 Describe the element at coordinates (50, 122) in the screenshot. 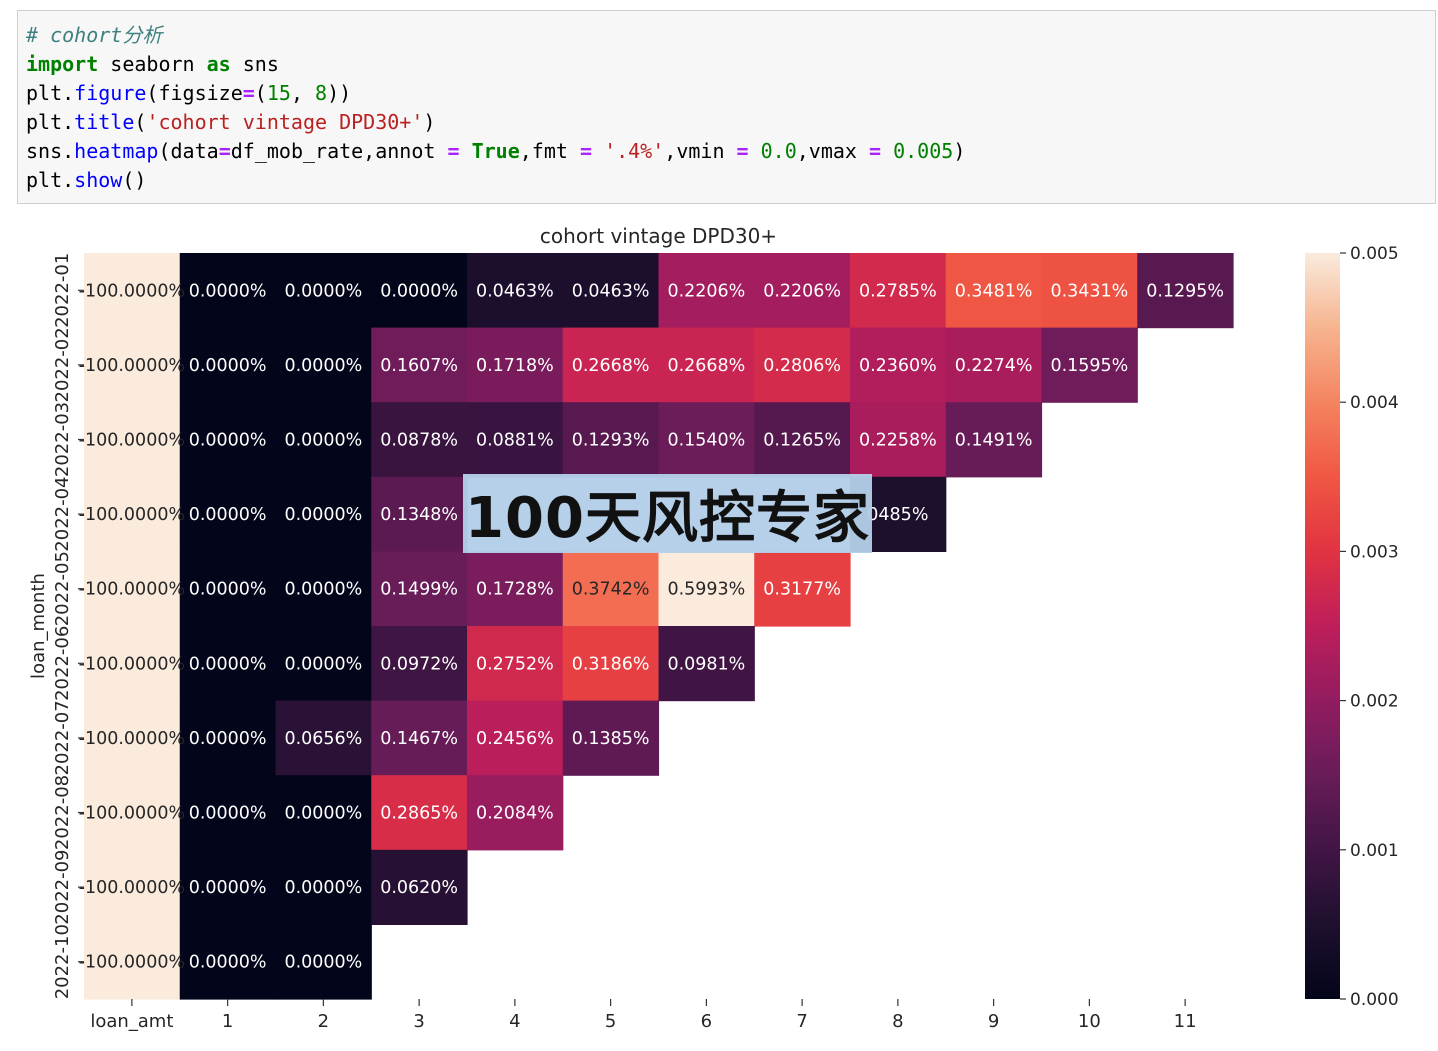

I see `code-text: plt.` at that location.